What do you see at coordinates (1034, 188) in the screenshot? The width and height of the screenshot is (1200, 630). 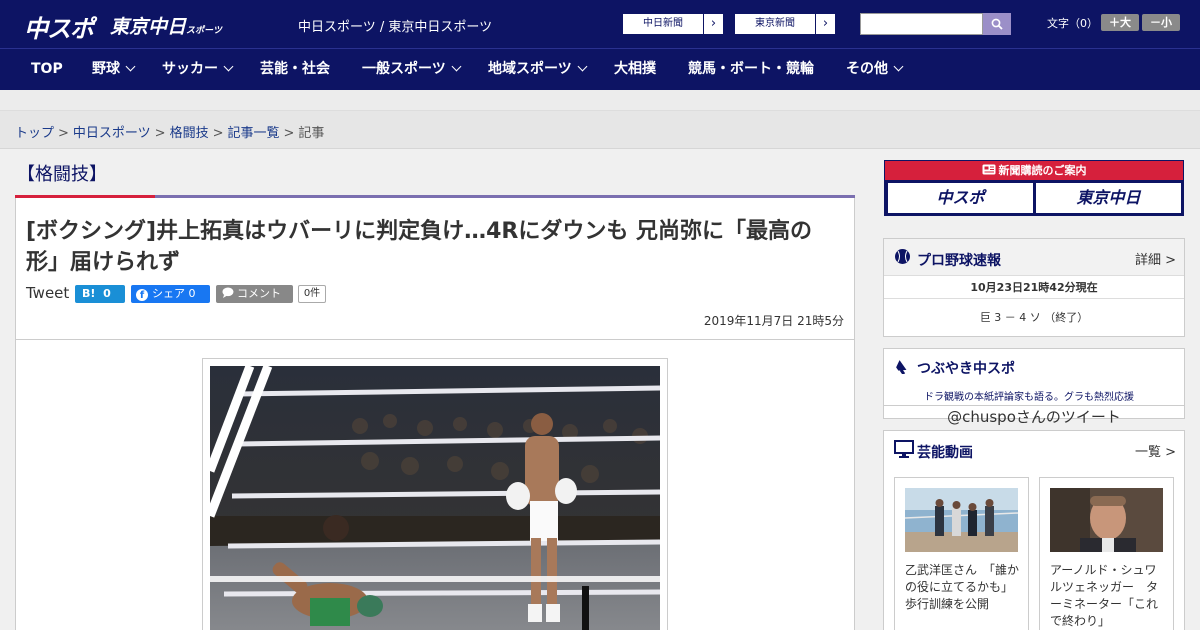 I see `subscription-banner: 新聞購読のご案内 中スポ 東京中日` at bounding box center [1034, 188].